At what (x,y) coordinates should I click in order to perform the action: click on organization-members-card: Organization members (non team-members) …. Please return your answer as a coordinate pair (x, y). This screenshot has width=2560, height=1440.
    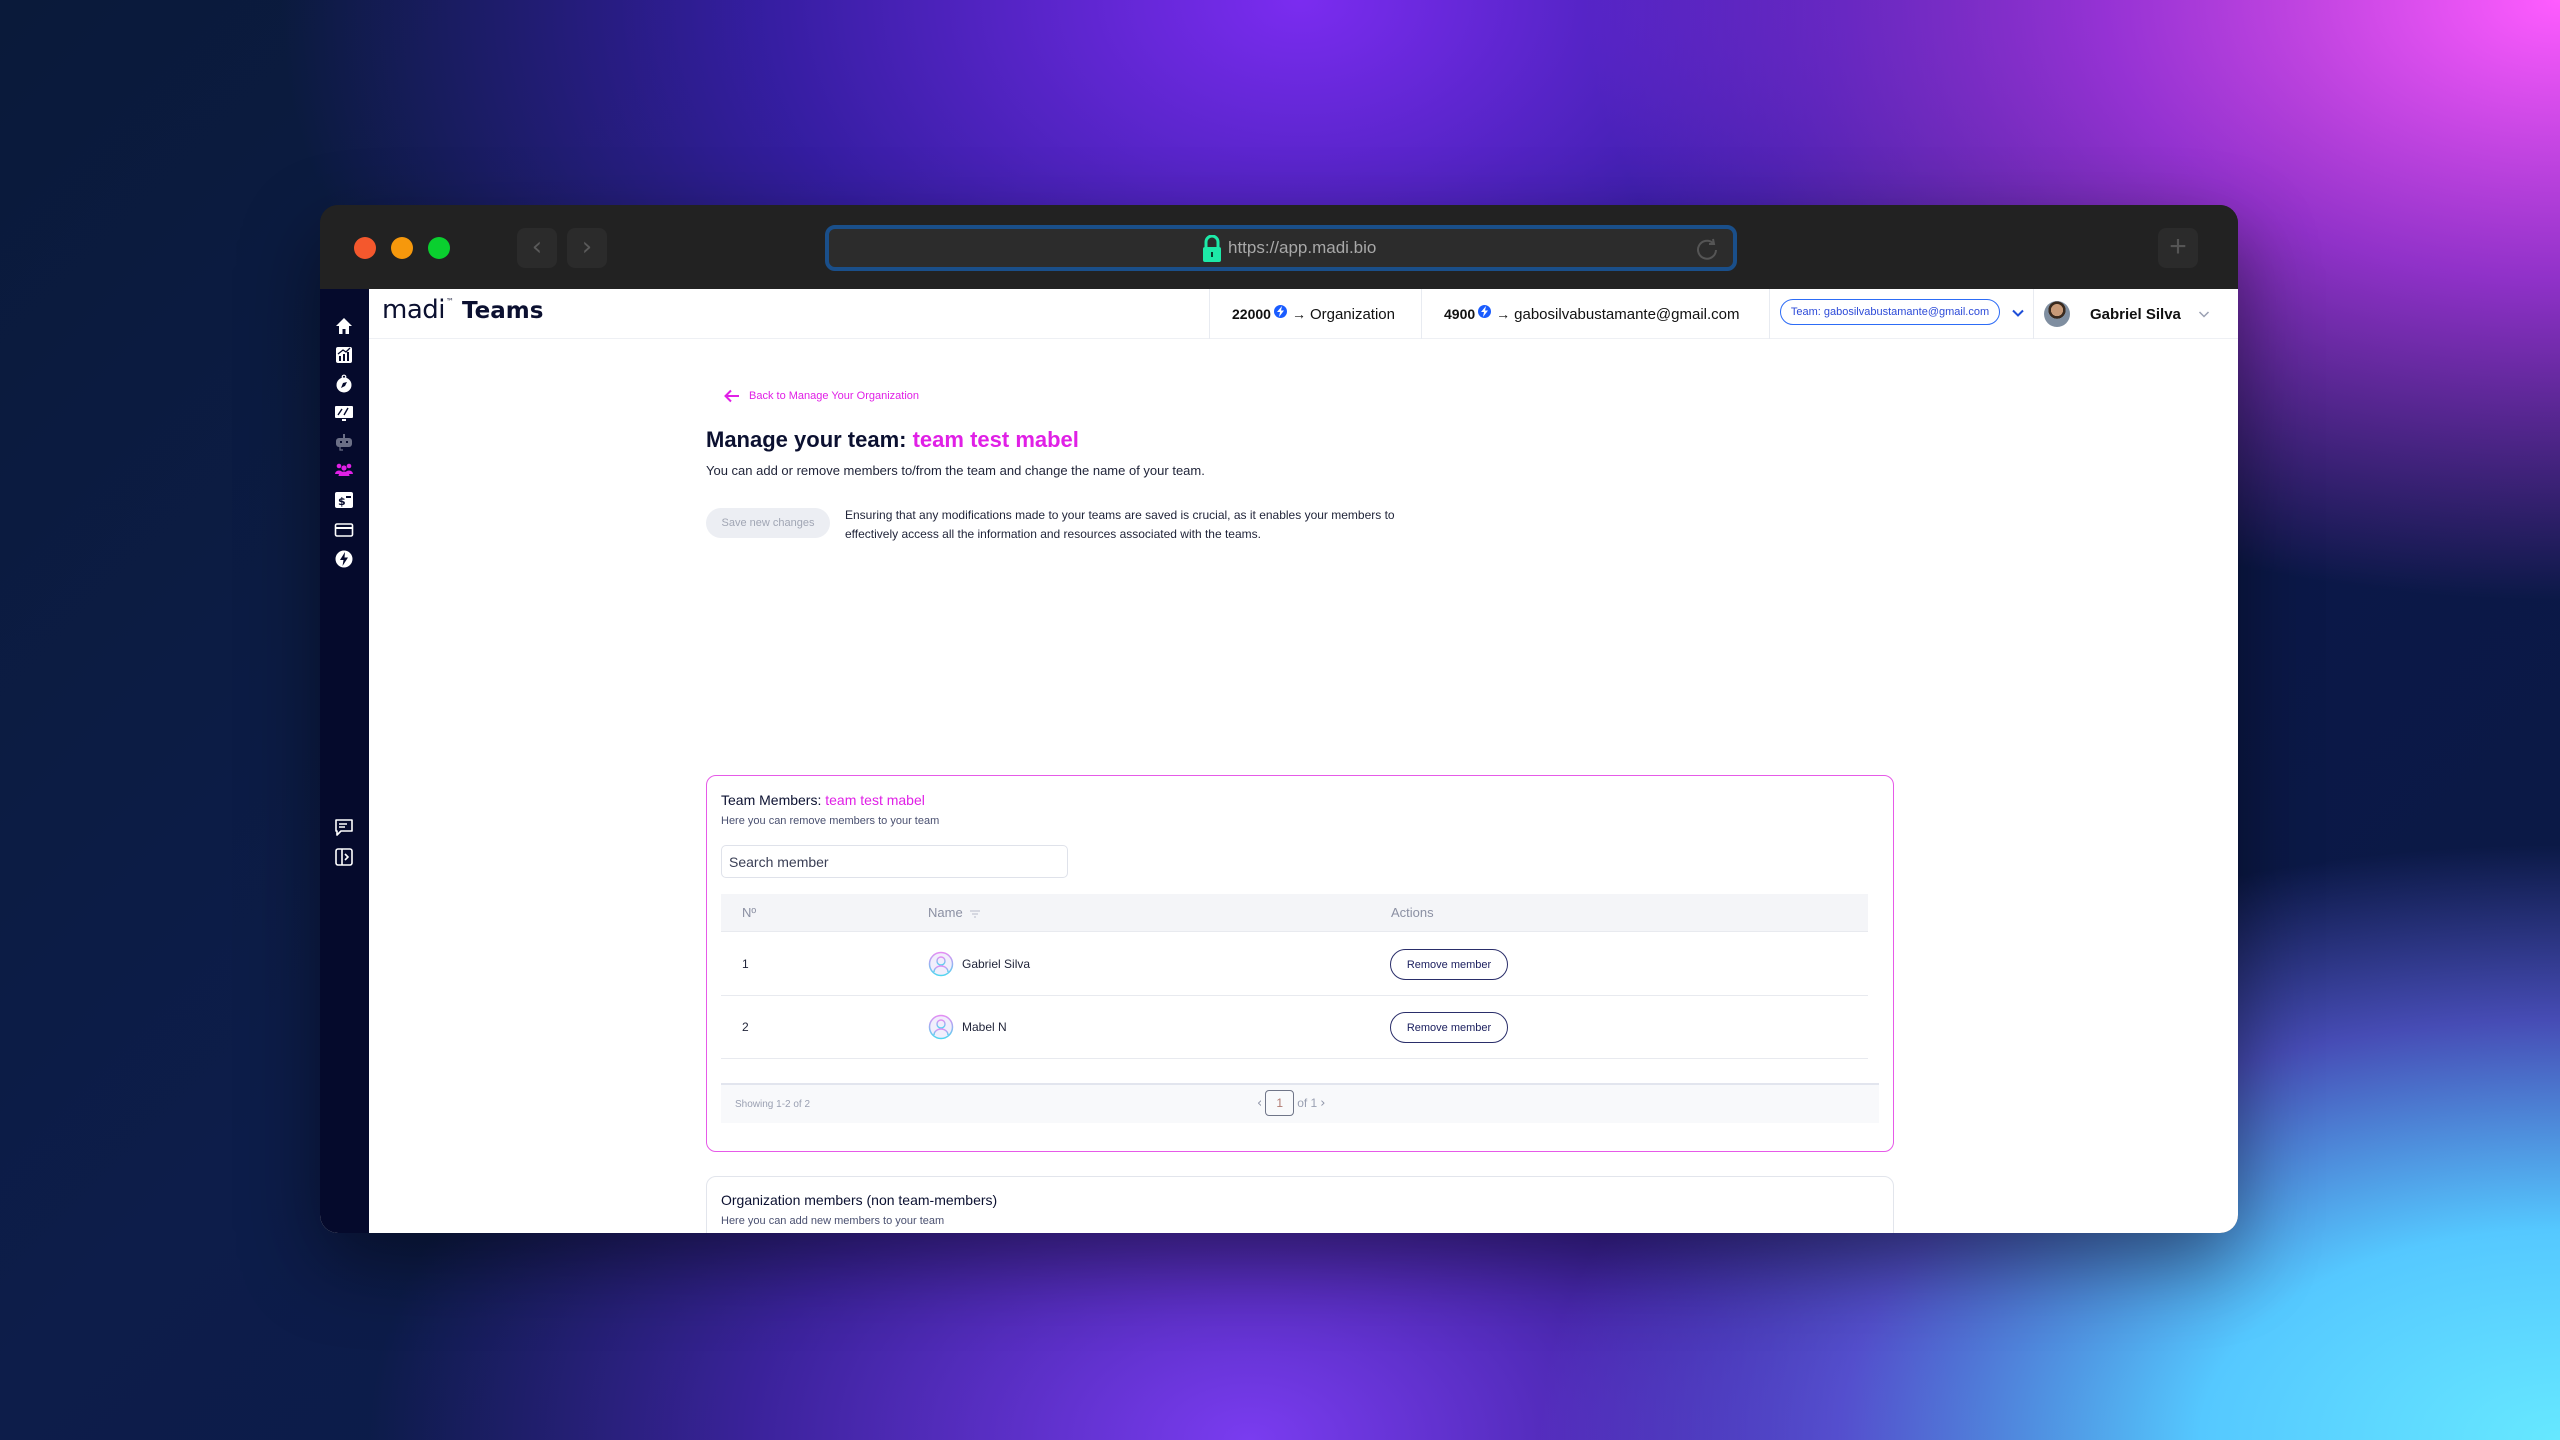
    Looking at the image, I should click on (1300, 1204).